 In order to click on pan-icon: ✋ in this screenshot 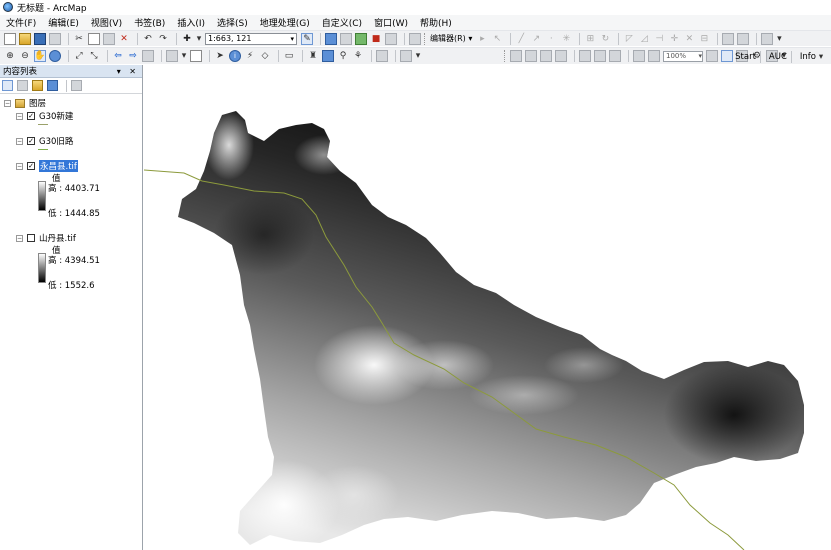, I will do `click(40, 56)`.